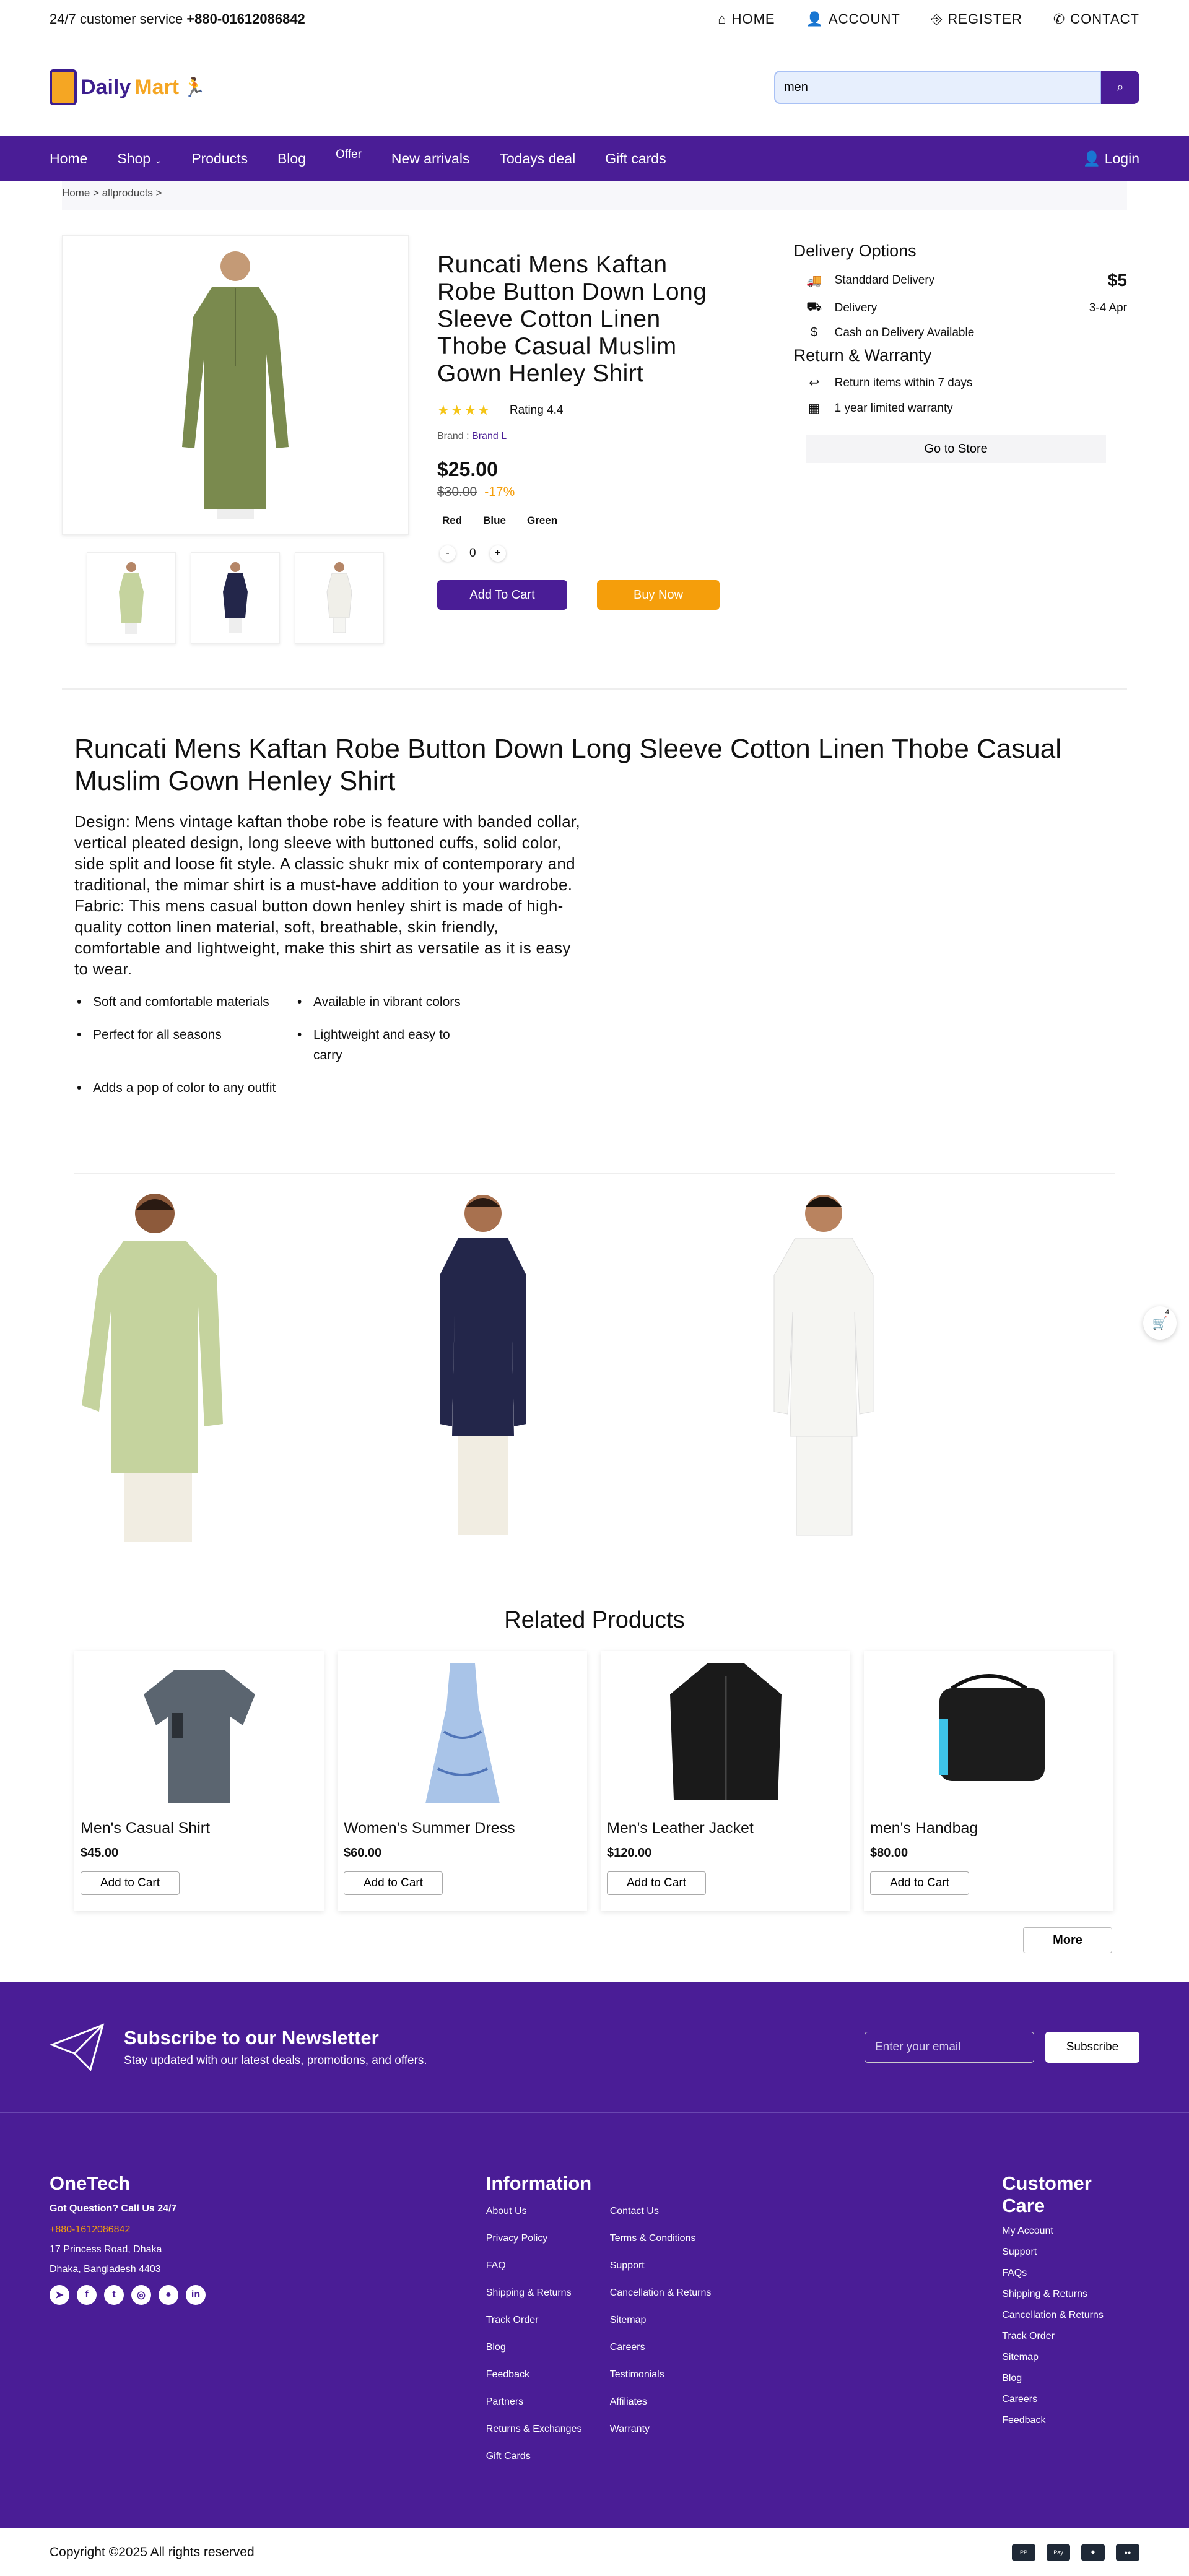  What do you see at coordinates (199, 1736) in the screenshot?
I see `shirt-image` at bounding box center [199, 1736].